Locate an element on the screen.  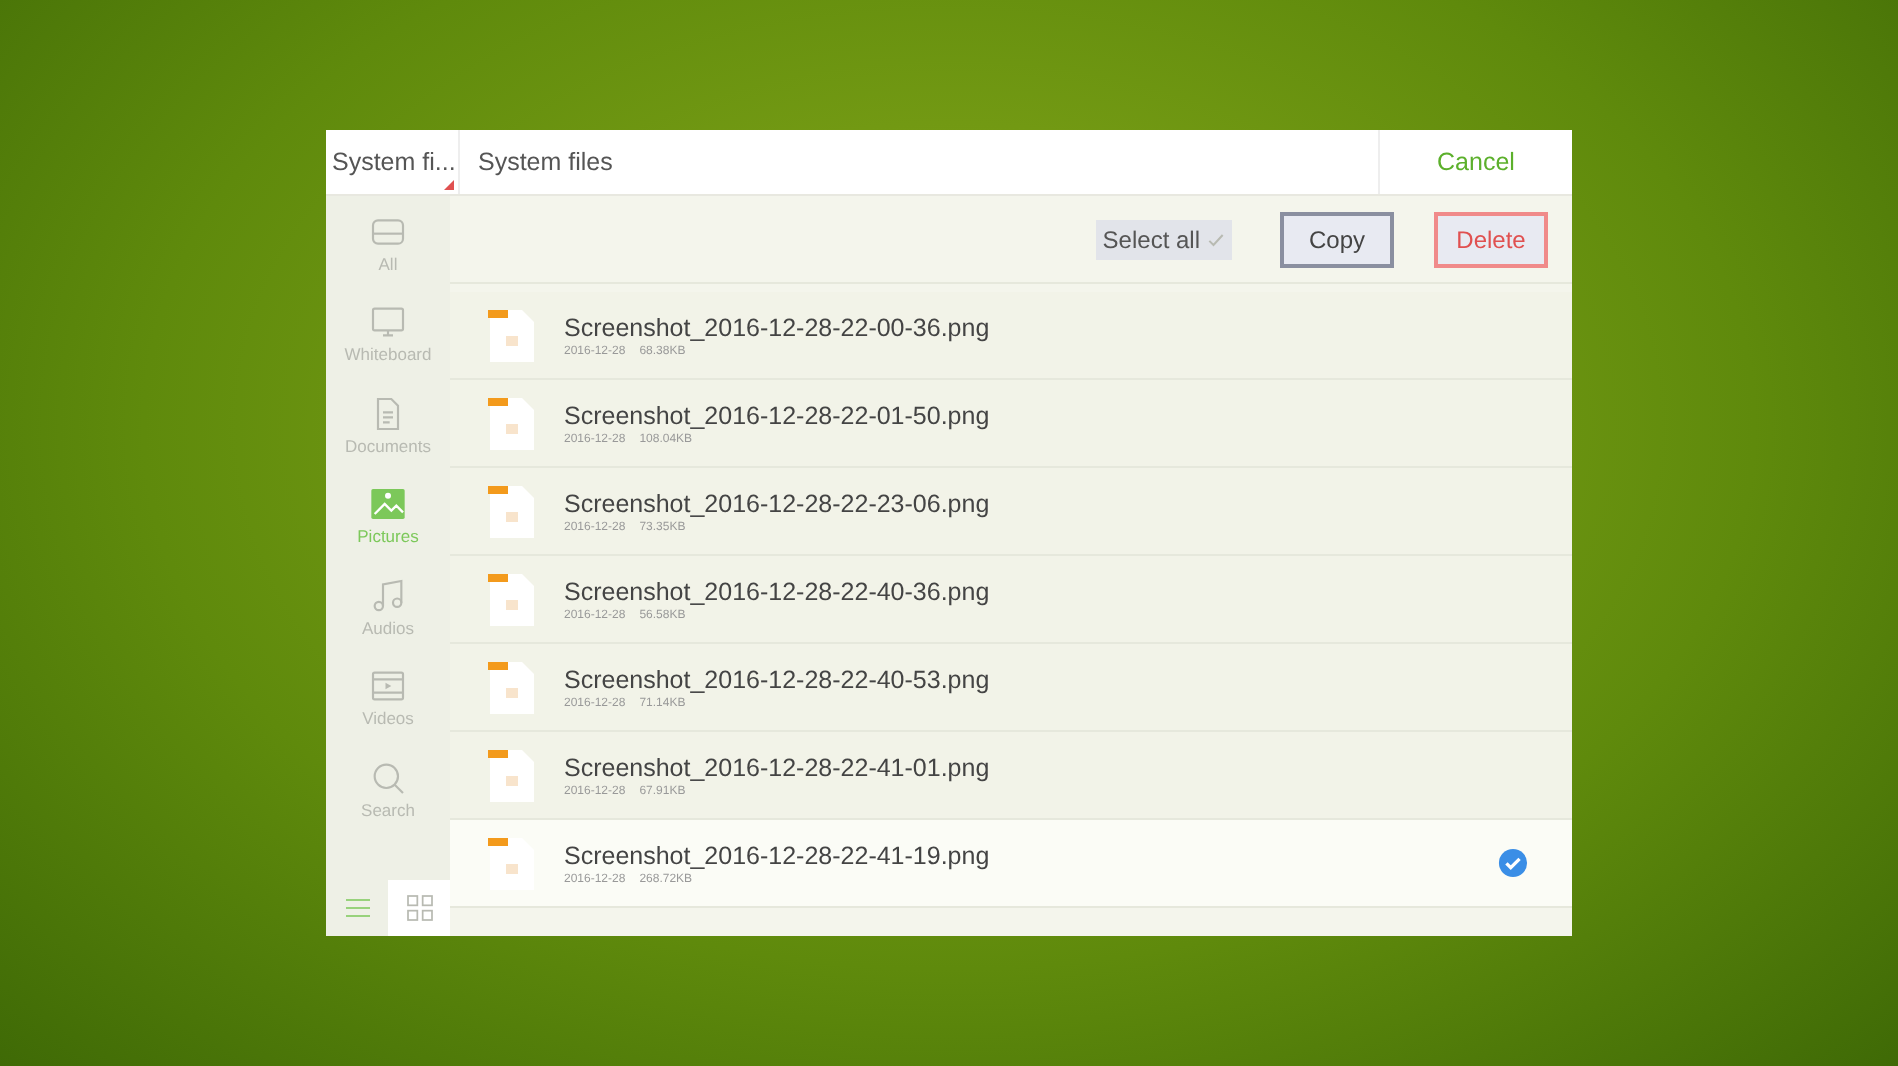
file-name: Screenshot_2016-12-28-22-40-36.png is located at coordinates (778, 591).